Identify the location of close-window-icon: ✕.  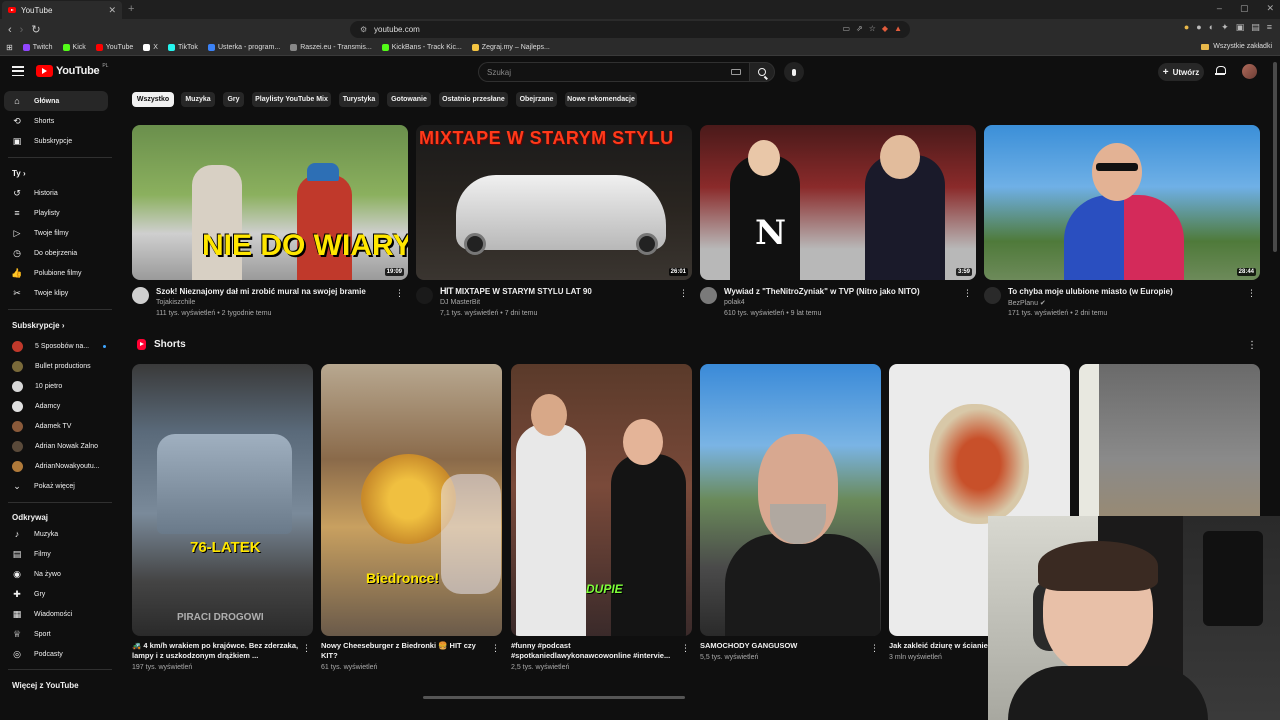
(1270, 8).